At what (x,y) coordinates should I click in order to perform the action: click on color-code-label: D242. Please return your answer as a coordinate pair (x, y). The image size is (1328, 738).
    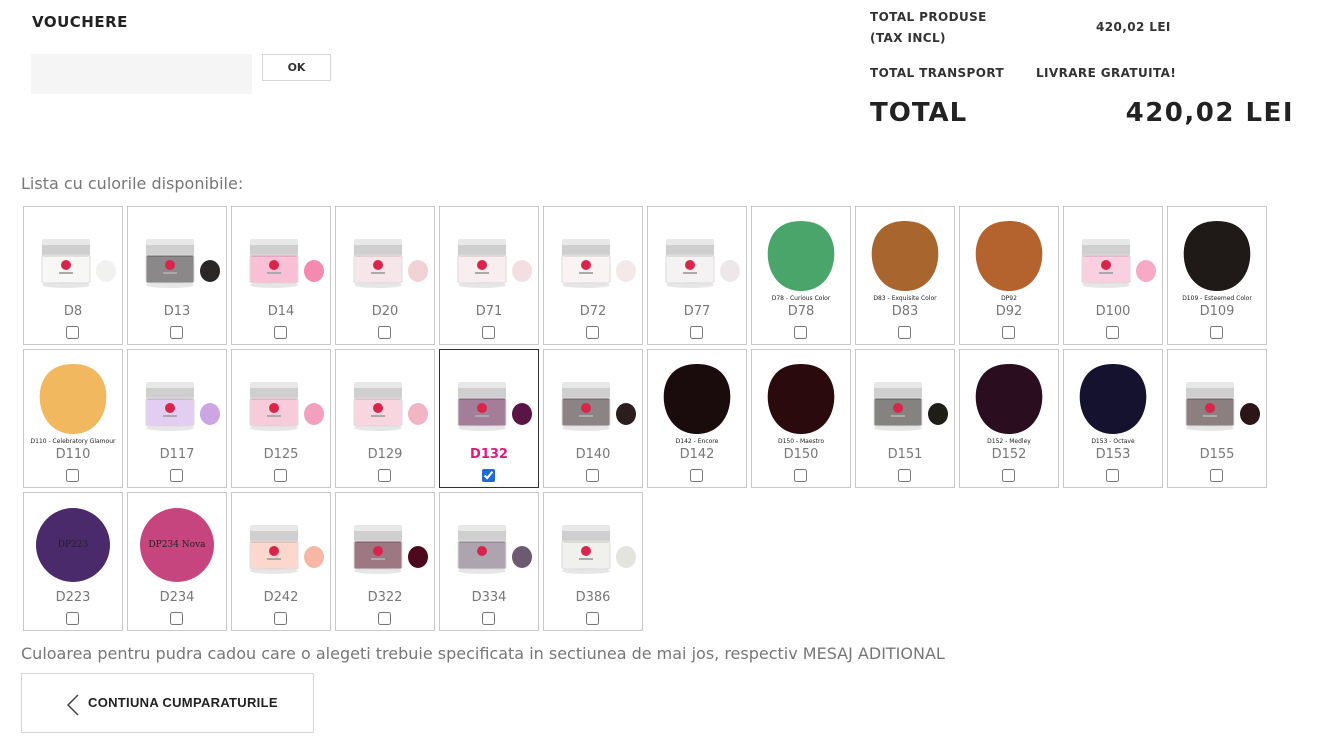
    Looking at the image, I should click on (281, 597).